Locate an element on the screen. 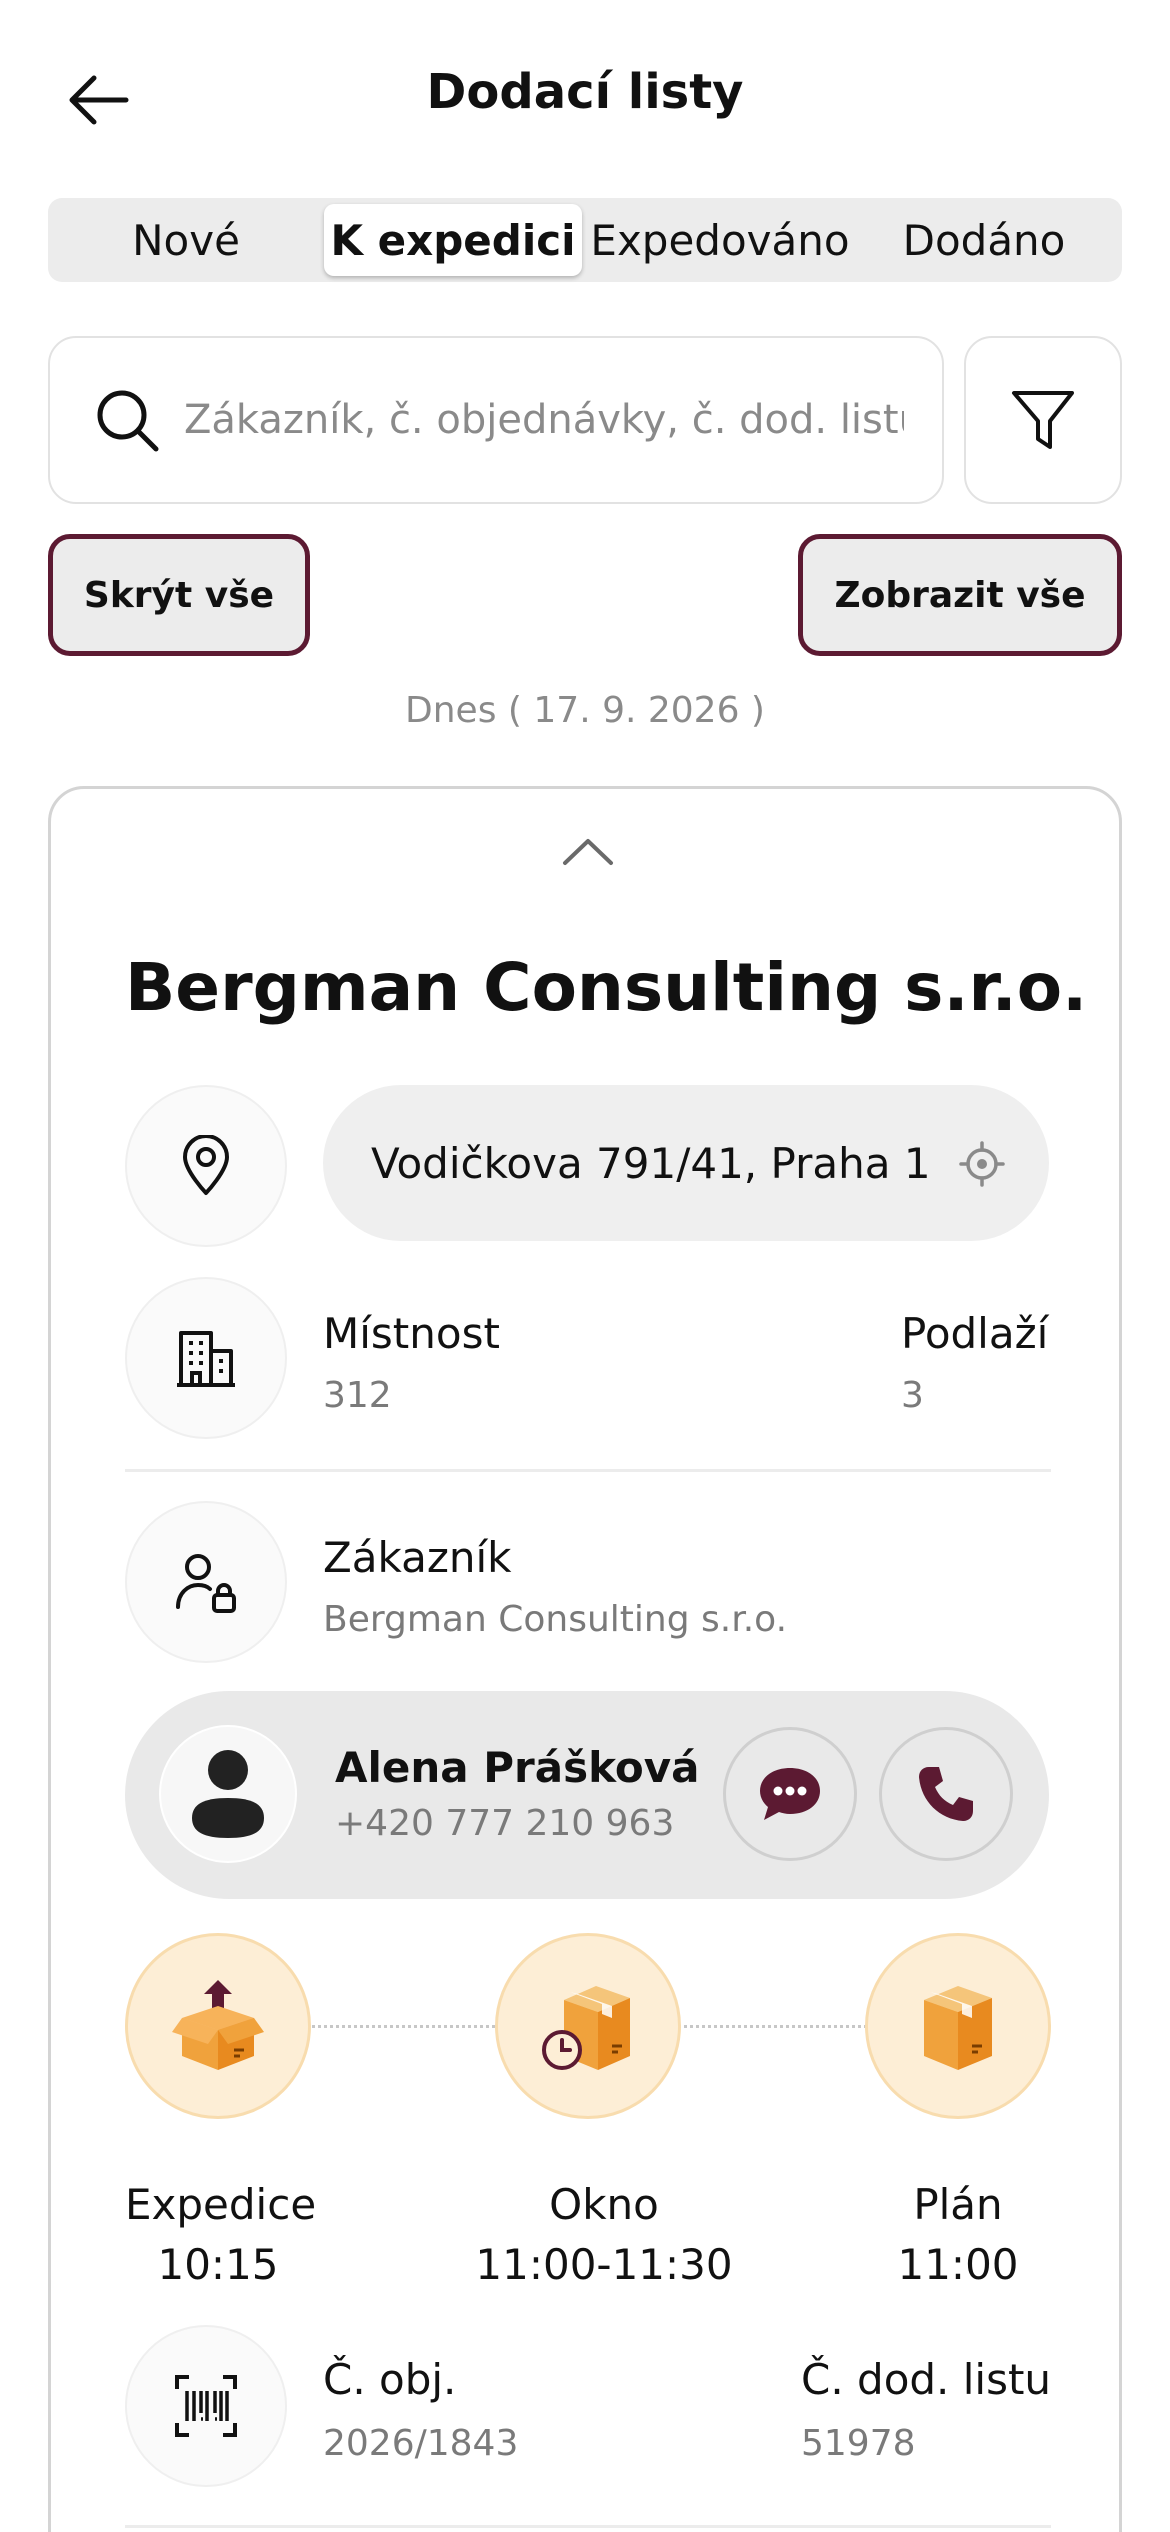  divider-bottom is located at coordinates (588, 2526).